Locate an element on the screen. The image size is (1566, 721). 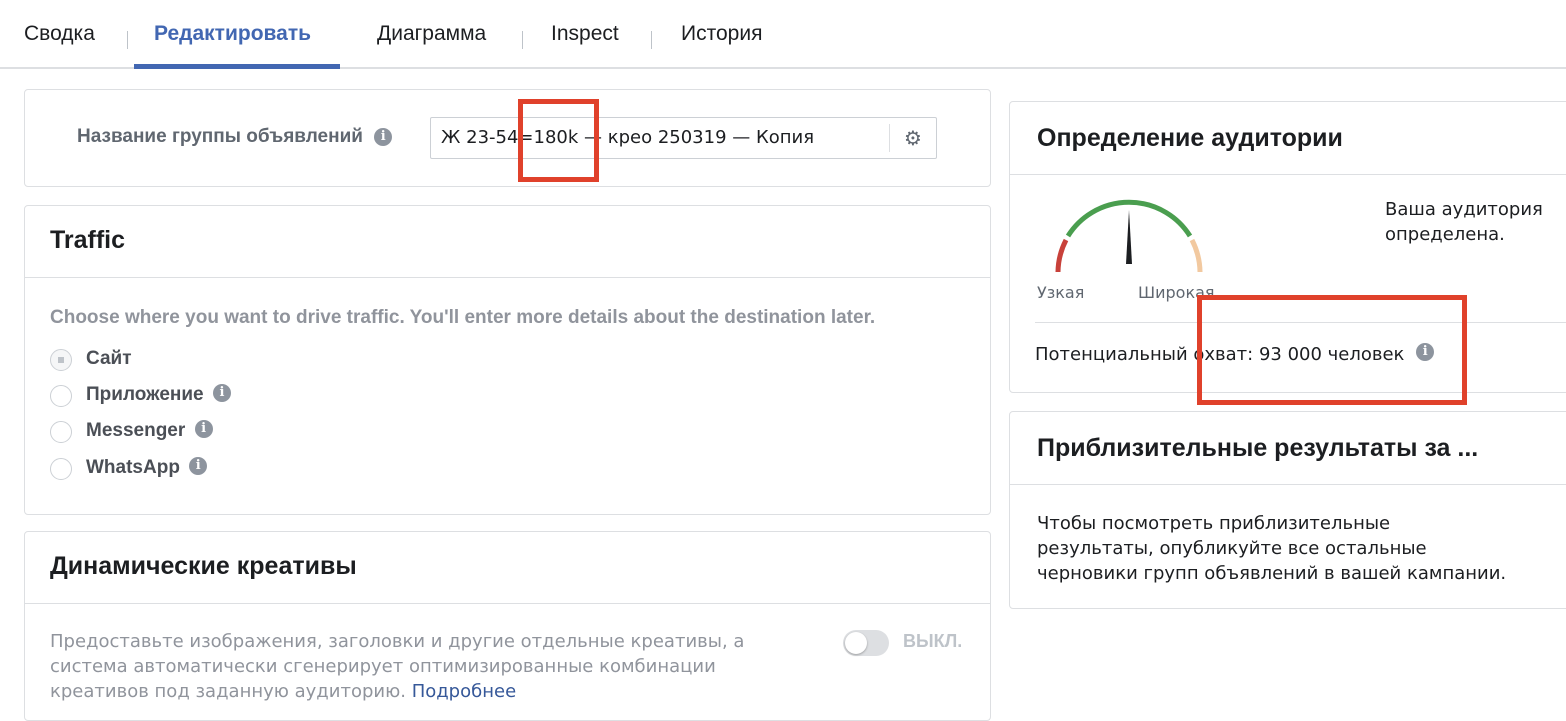
radio-label: WhatsApp is located at coordinates (133, 467).